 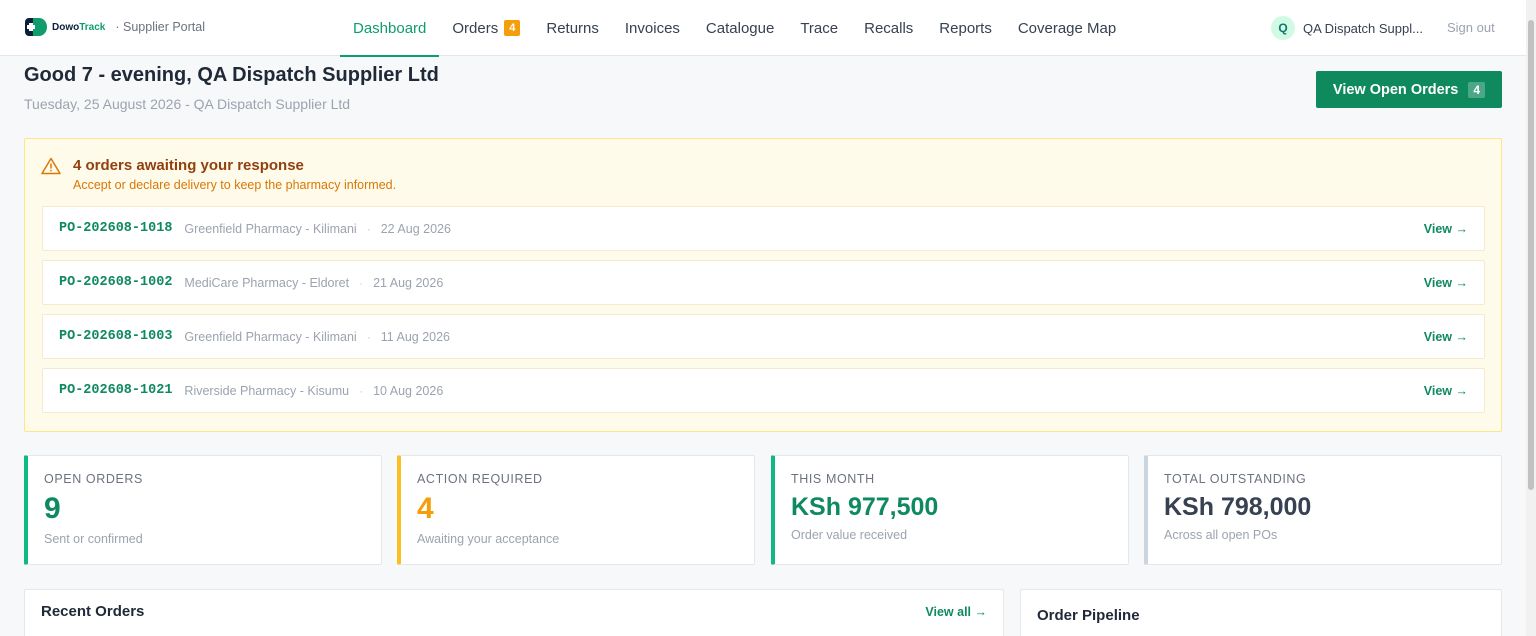 I want to click on page-scrollbar, so click(x=1531, y=318).